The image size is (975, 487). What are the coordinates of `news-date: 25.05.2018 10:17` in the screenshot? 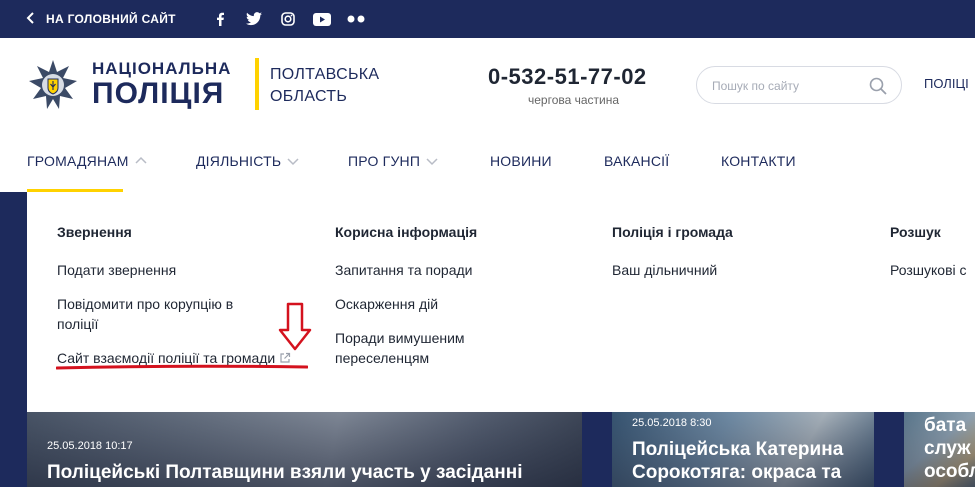 It's located at (90, 446).